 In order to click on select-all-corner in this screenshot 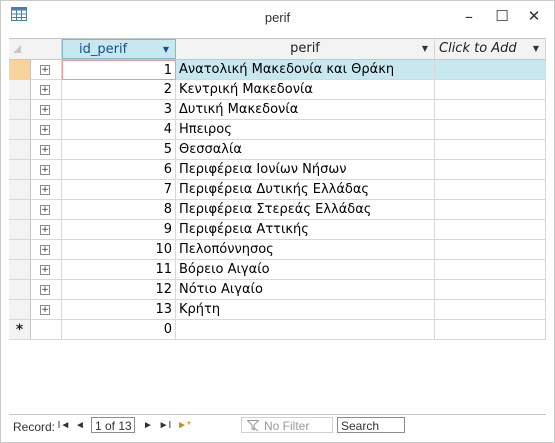, I will do `click(35, 49)`.